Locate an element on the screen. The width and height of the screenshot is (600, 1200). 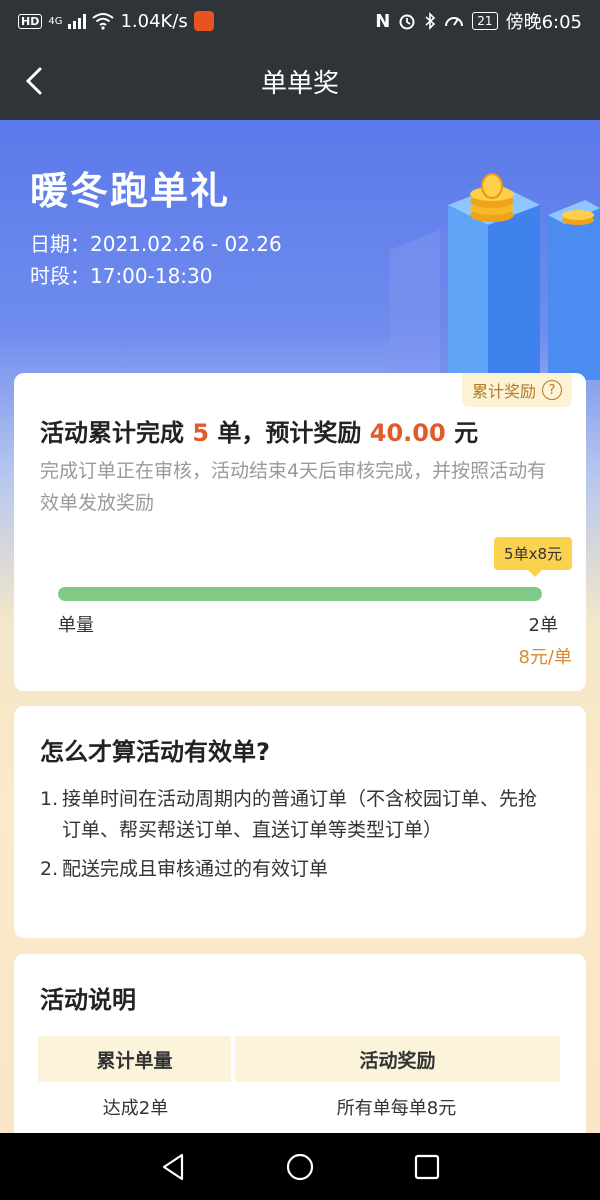
headline-suffix: 元 is located at coordinates (466, 433).